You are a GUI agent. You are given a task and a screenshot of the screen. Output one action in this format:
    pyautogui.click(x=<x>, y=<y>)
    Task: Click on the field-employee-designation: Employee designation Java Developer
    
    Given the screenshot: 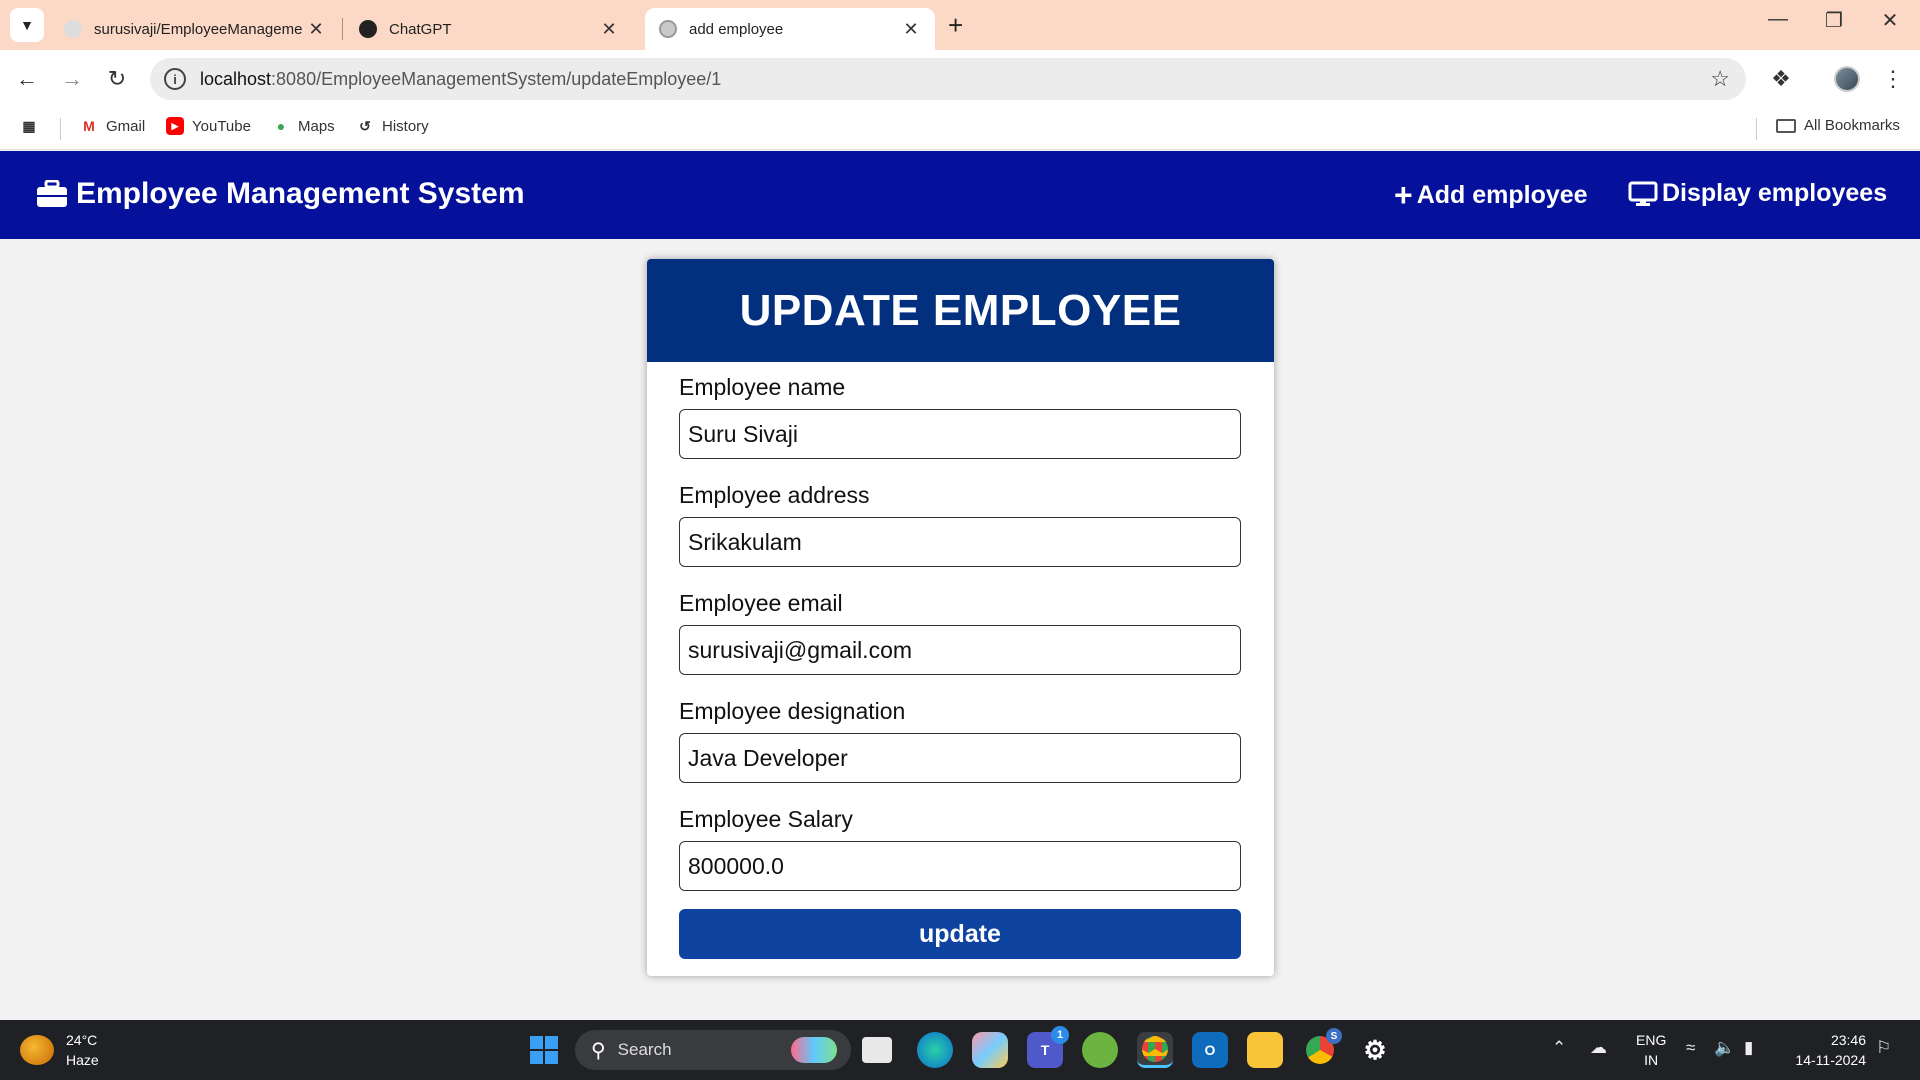 What is the action you would take?
    pyautogui.click(x=960, y=740)
    